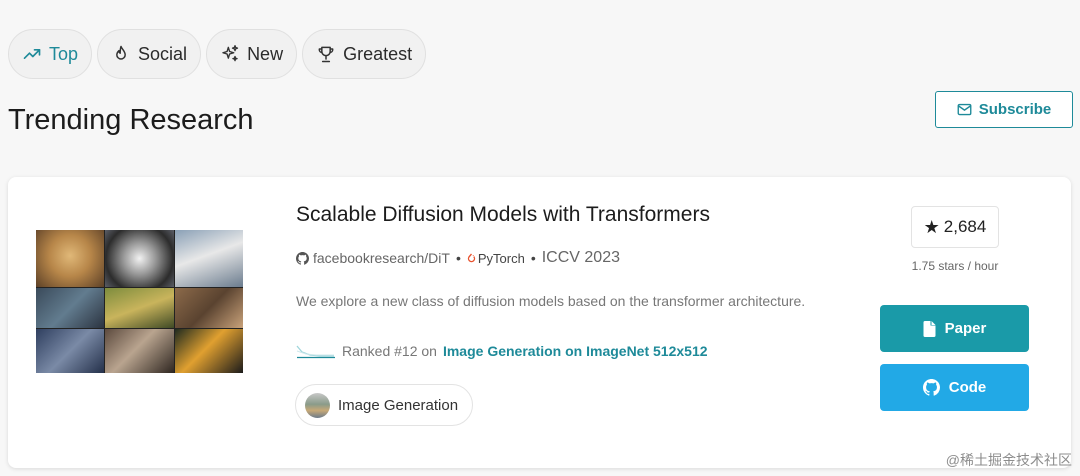  What do you see at coordinates (955, 266) in the screenshot?
I see `stars-rate: 1.75 stars / hour` at bounding box center [955, 266].